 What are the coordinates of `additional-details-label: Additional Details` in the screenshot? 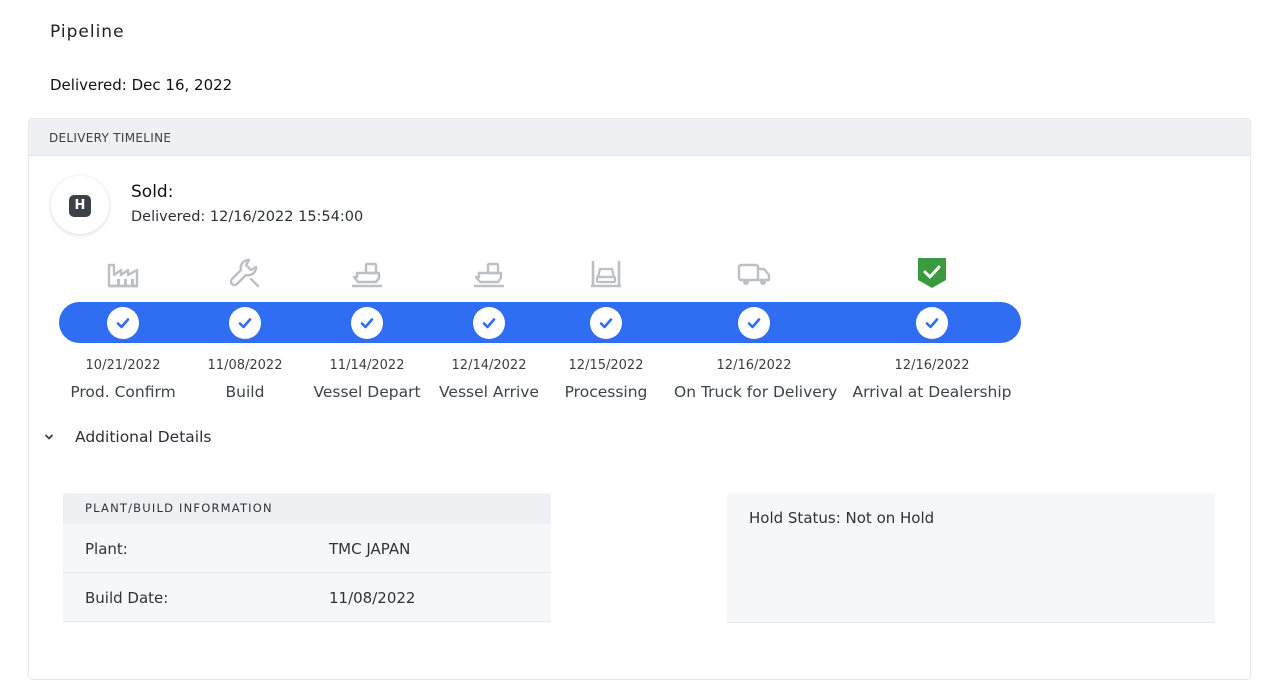 It's located at (143, 437).